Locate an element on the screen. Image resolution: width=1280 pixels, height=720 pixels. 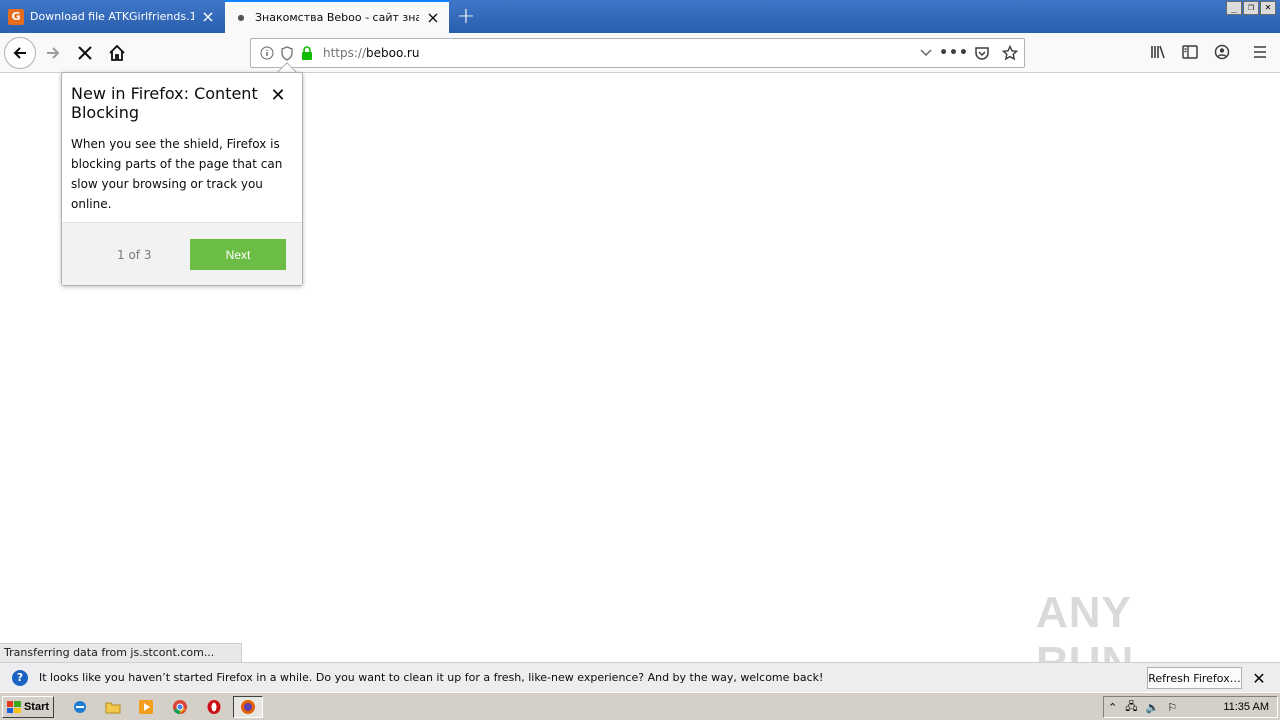
home-icon is located at coordinates (117, 52).